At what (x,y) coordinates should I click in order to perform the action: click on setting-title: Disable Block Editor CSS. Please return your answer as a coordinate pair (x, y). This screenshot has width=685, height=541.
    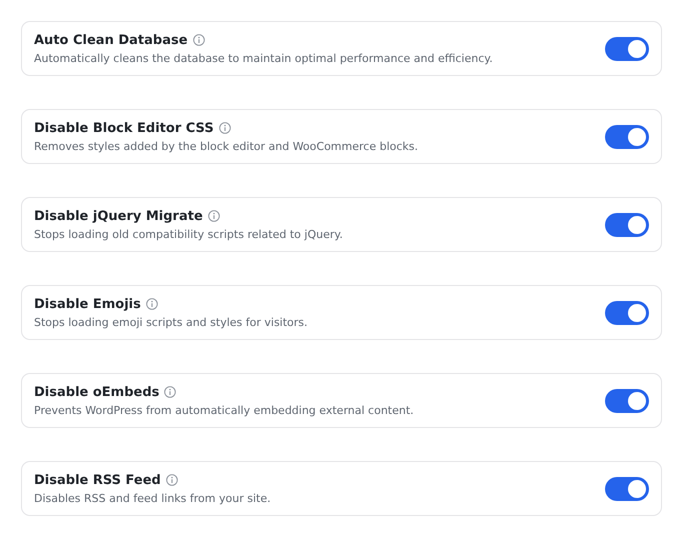
    Looking at the image, I should click on (124, 128).